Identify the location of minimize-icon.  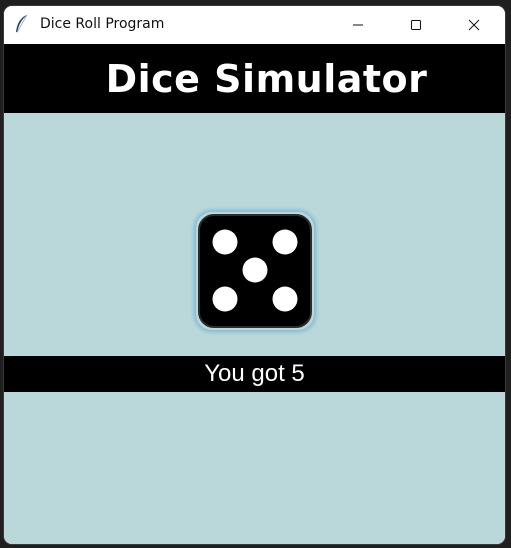
(358, 25).